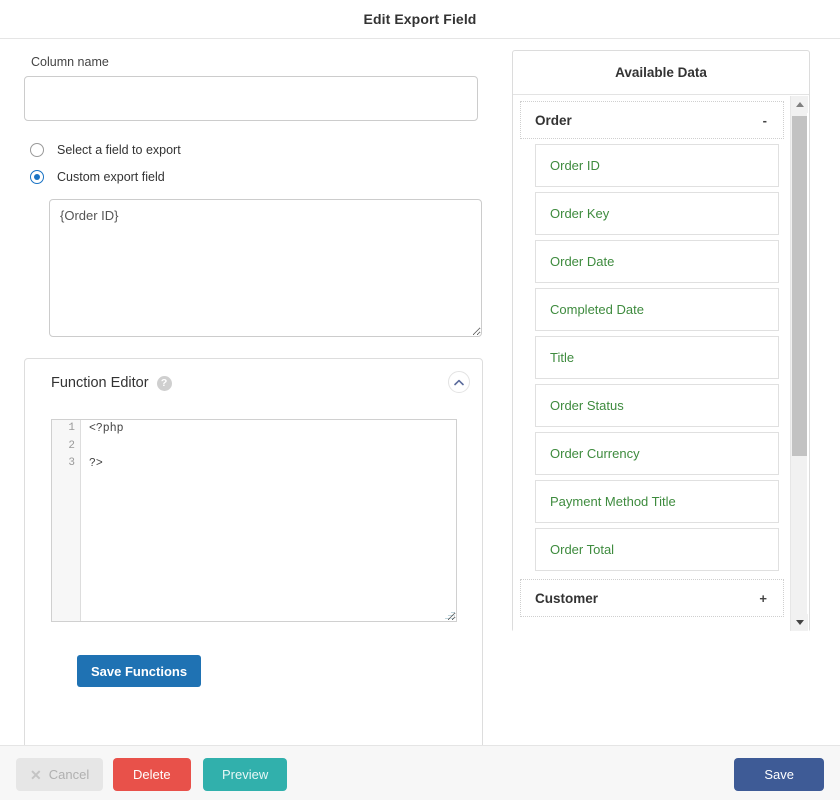 The image size is (840, 800). Describe the element at coordinates (657, 501) in the screenshot. I see `list-item: Payment Method Title` at that location.